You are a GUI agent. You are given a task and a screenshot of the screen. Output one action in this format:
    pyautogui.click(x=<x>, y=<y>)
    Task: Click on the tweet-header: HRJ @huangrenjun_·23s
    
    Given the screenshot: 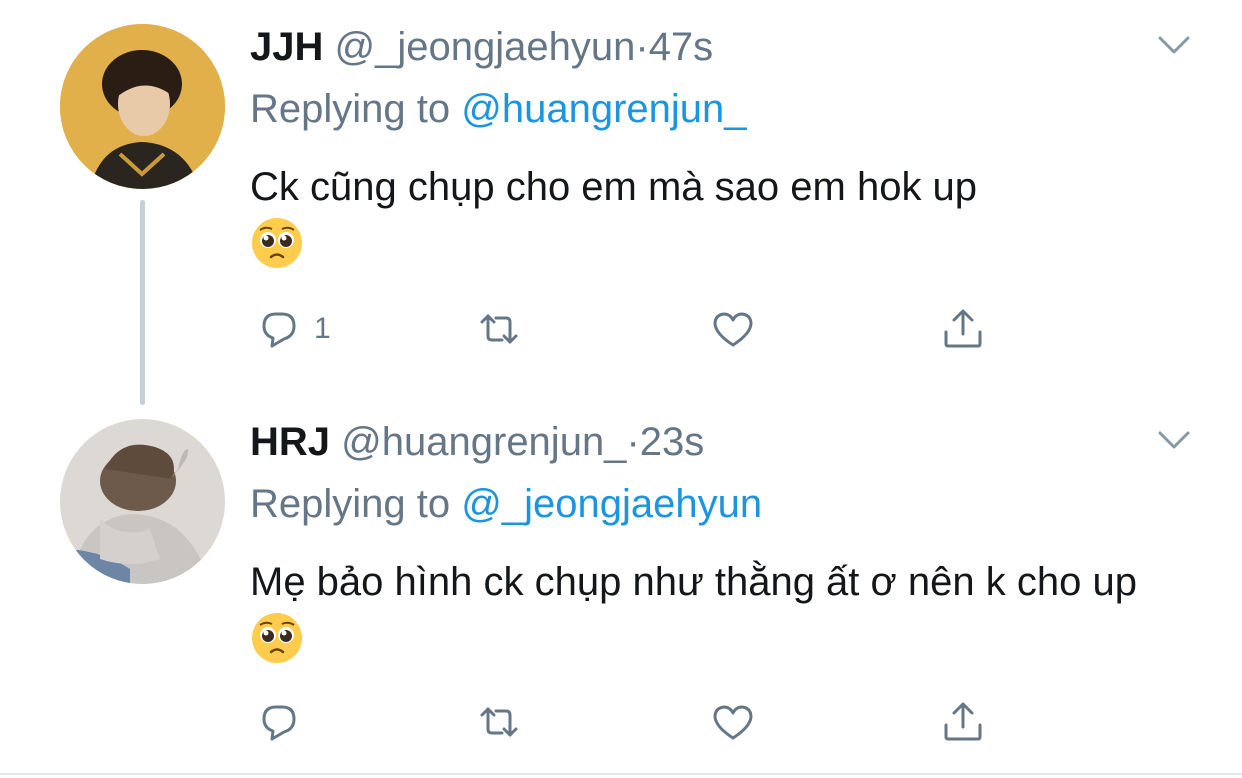 What is the action you would take?
    pyautogui.click(x=477, y=442)
    